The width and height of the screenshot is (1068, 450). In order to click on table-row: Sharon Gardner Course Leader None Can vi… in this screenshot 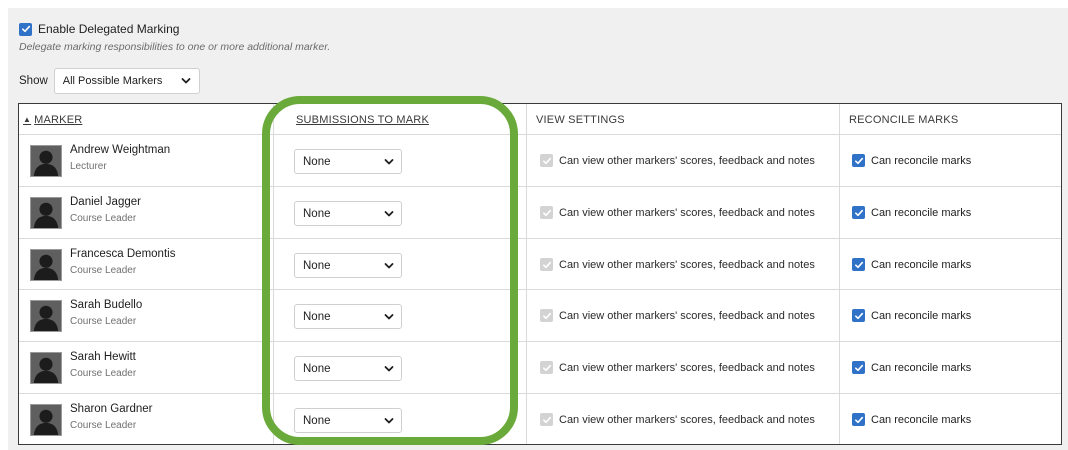, I will do `click(540, 420)`.